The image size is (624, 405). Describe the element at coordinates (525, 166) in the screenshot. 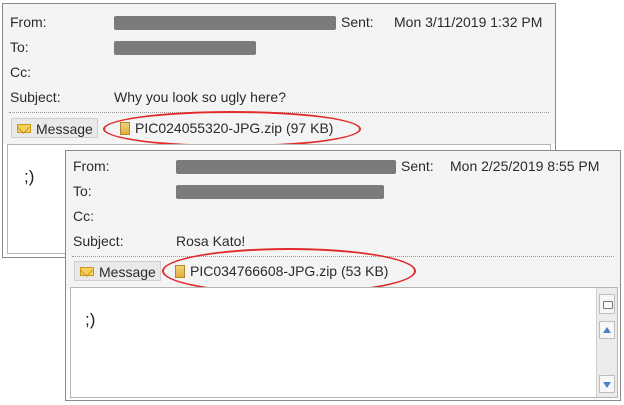

I see `sent-value: Mon 2/25/2019 8:55 PM` at that location.